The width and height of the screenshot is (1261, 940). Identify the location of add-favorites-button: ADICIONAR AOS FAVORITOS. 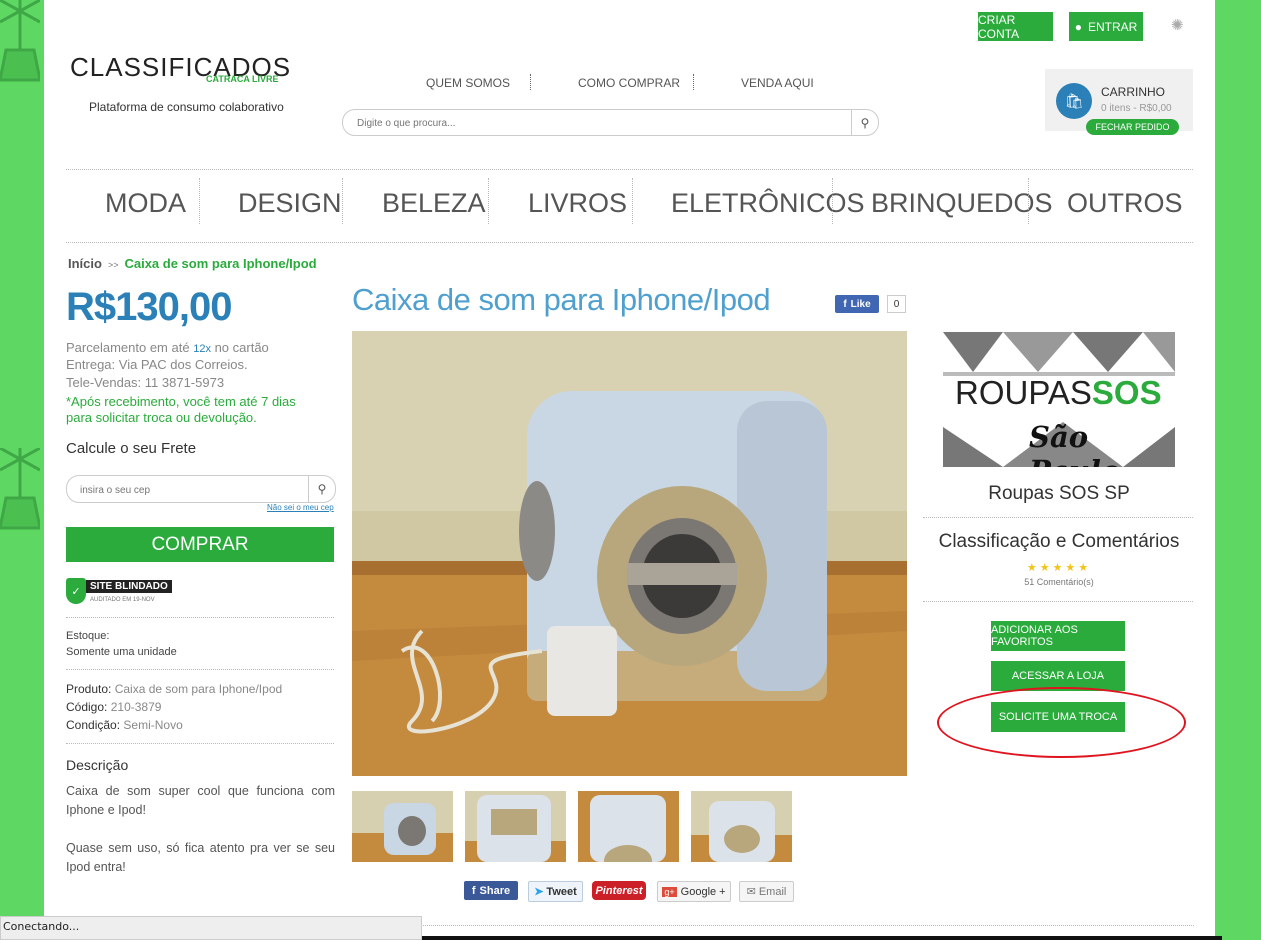
(1058, 636).